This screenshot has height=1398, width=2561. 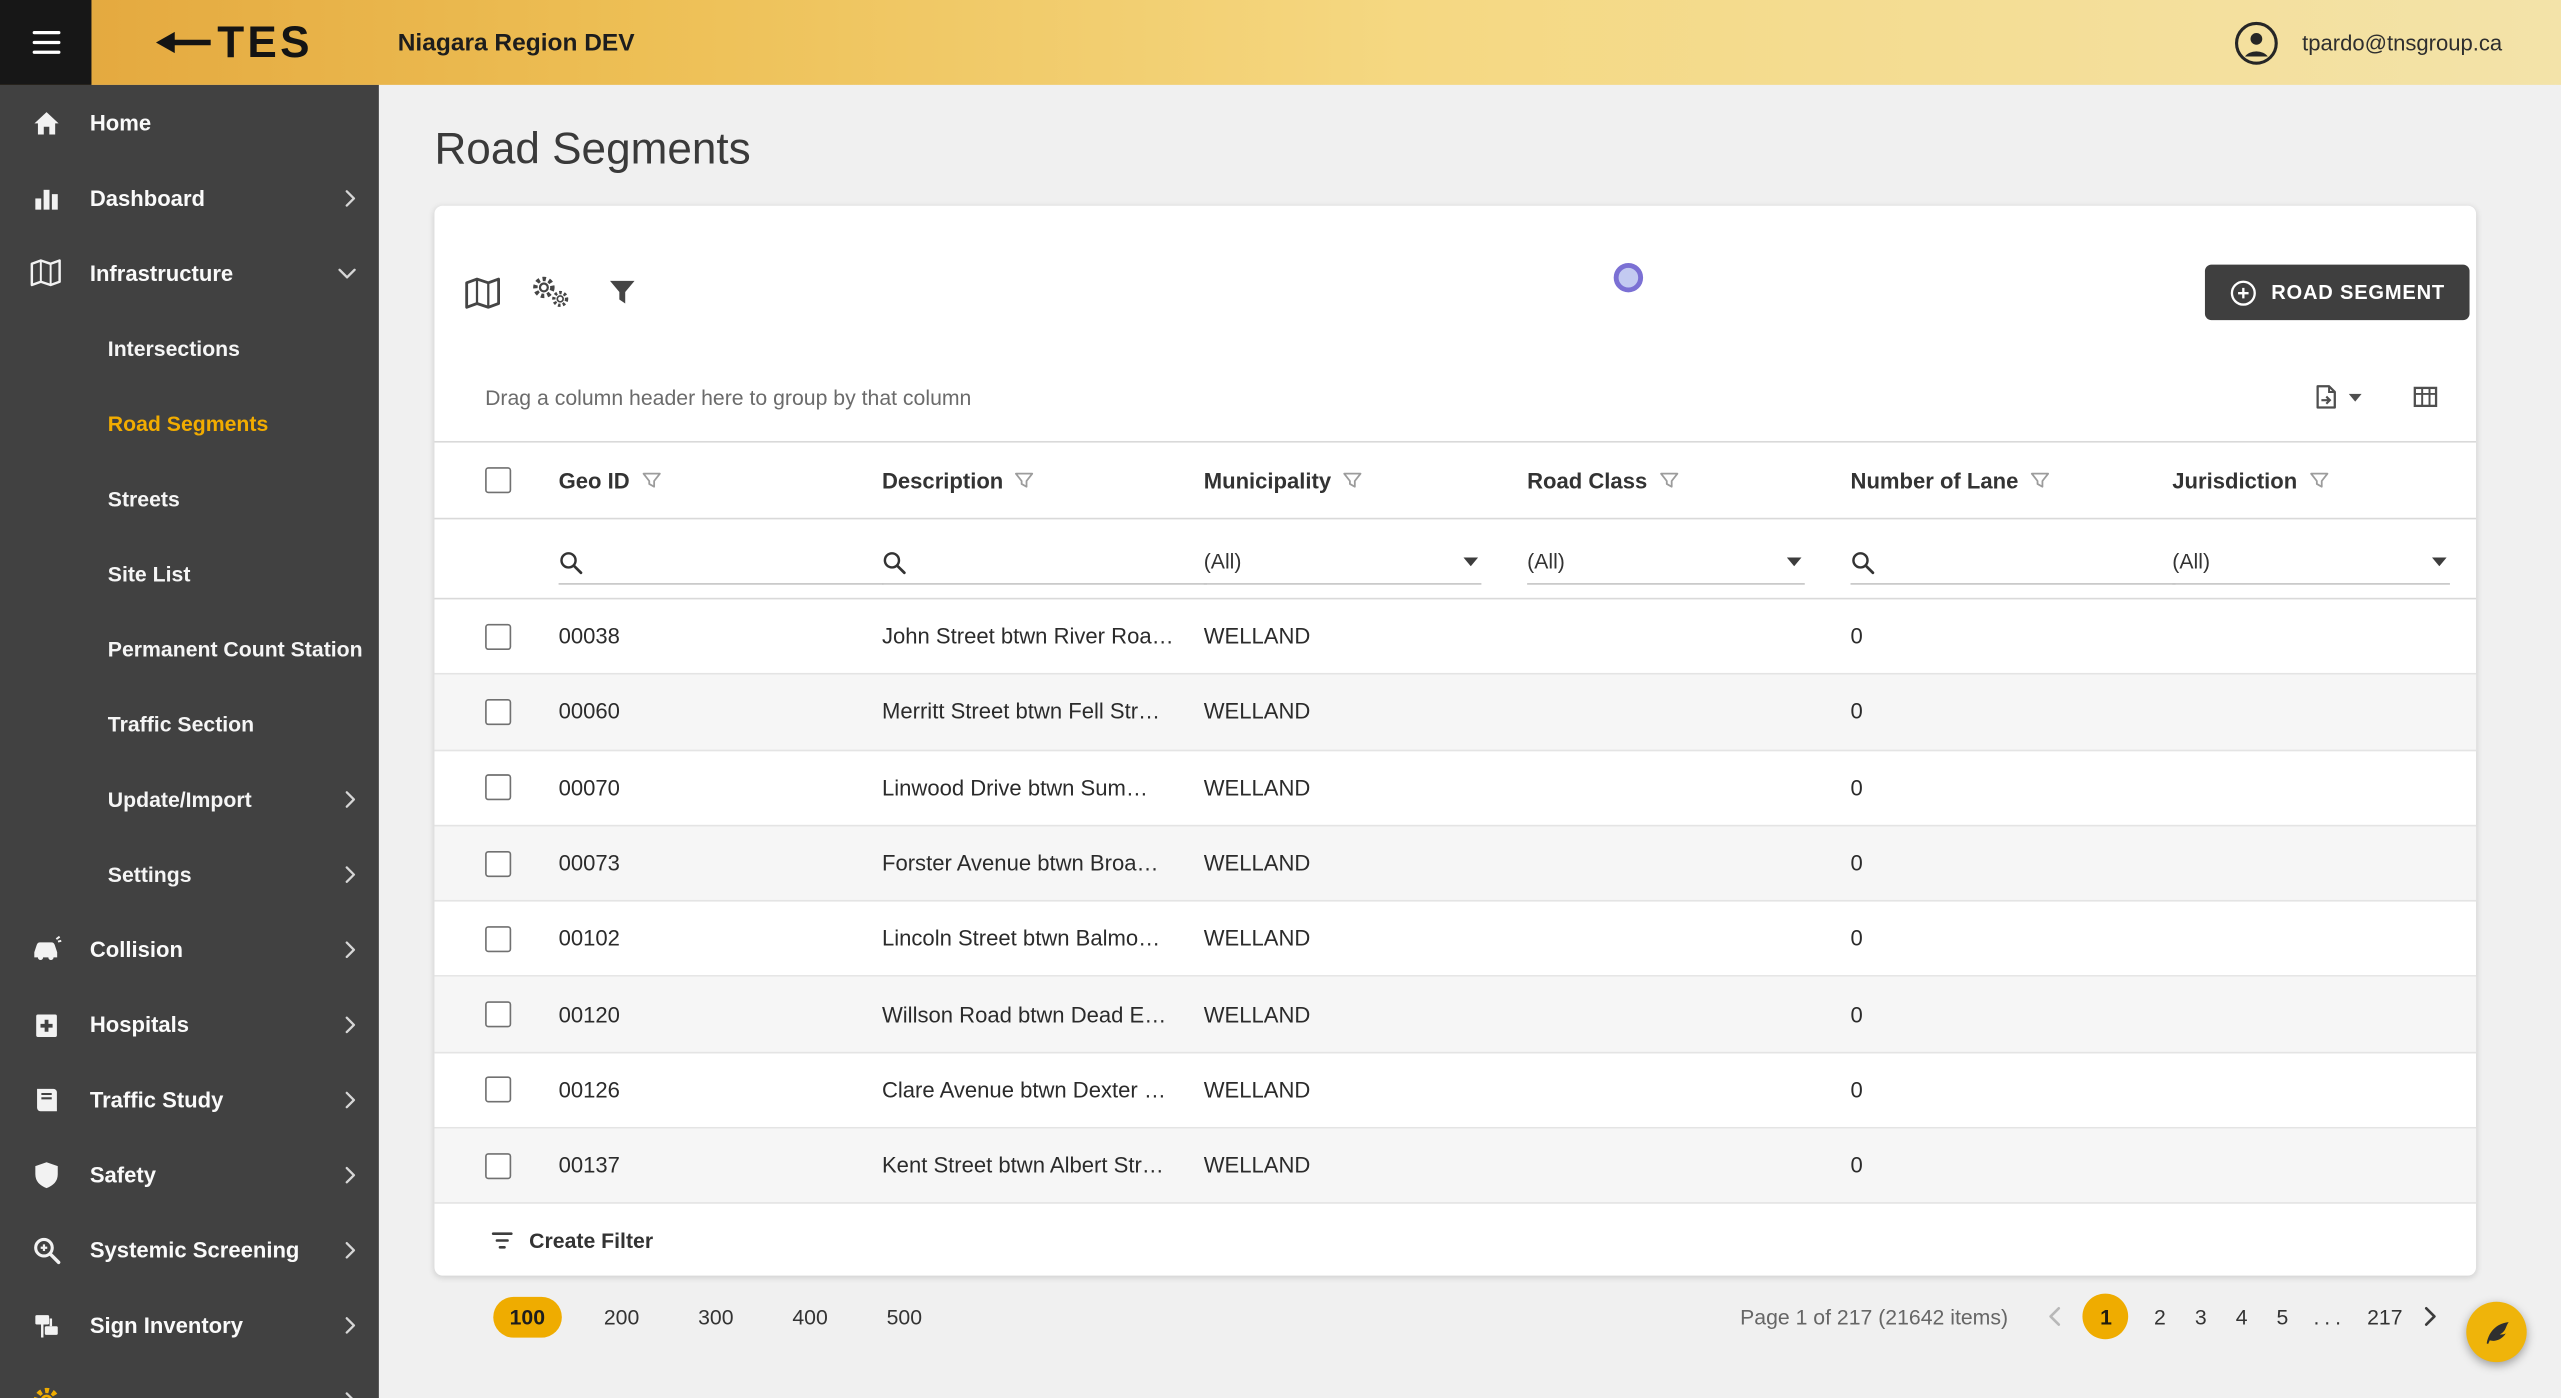 What do you see at coordinates (2337, 292) in the screenshot?
I see `add-road-segment-button: ROAD SEGMENT` at bounding box center [2337, 292].